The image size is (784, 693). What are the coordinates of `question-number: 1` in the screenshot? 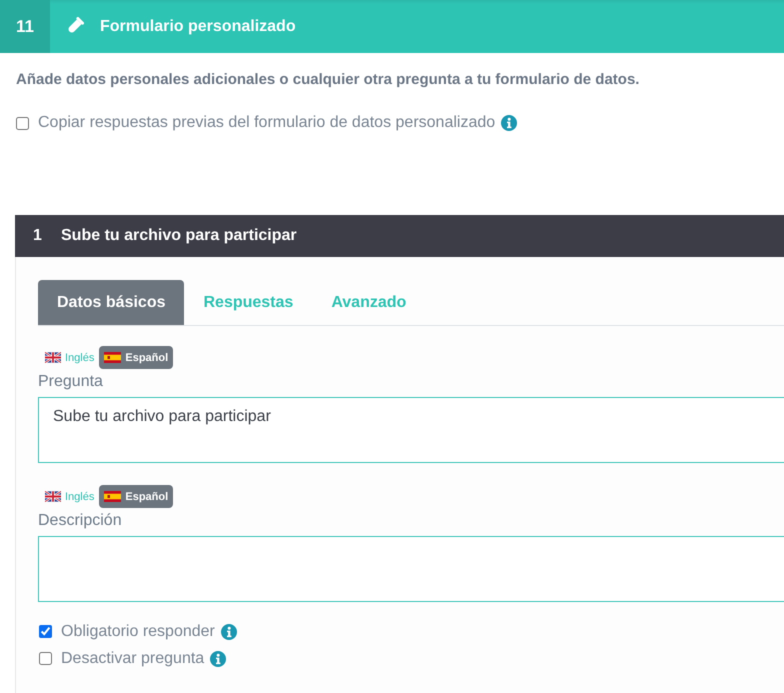 It's located at (38, 236).